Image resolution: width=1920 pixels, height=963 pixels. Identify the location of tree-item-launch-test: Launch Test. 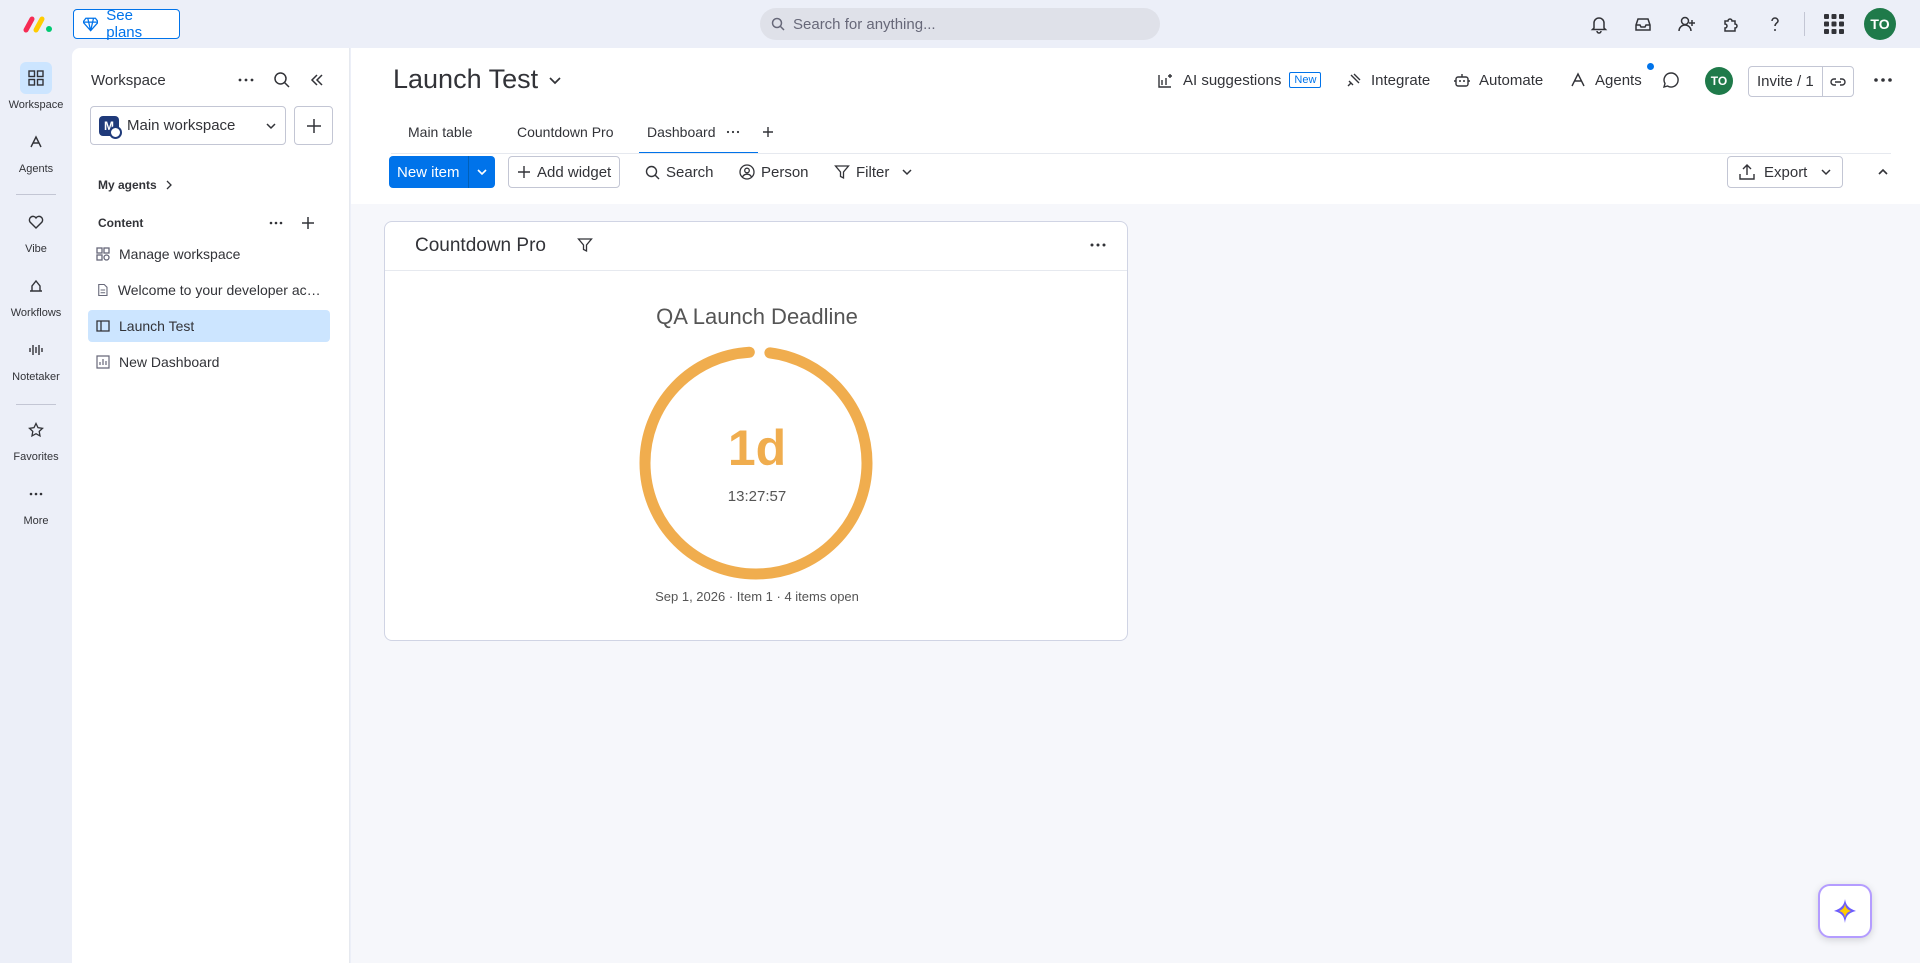
(209, 326).